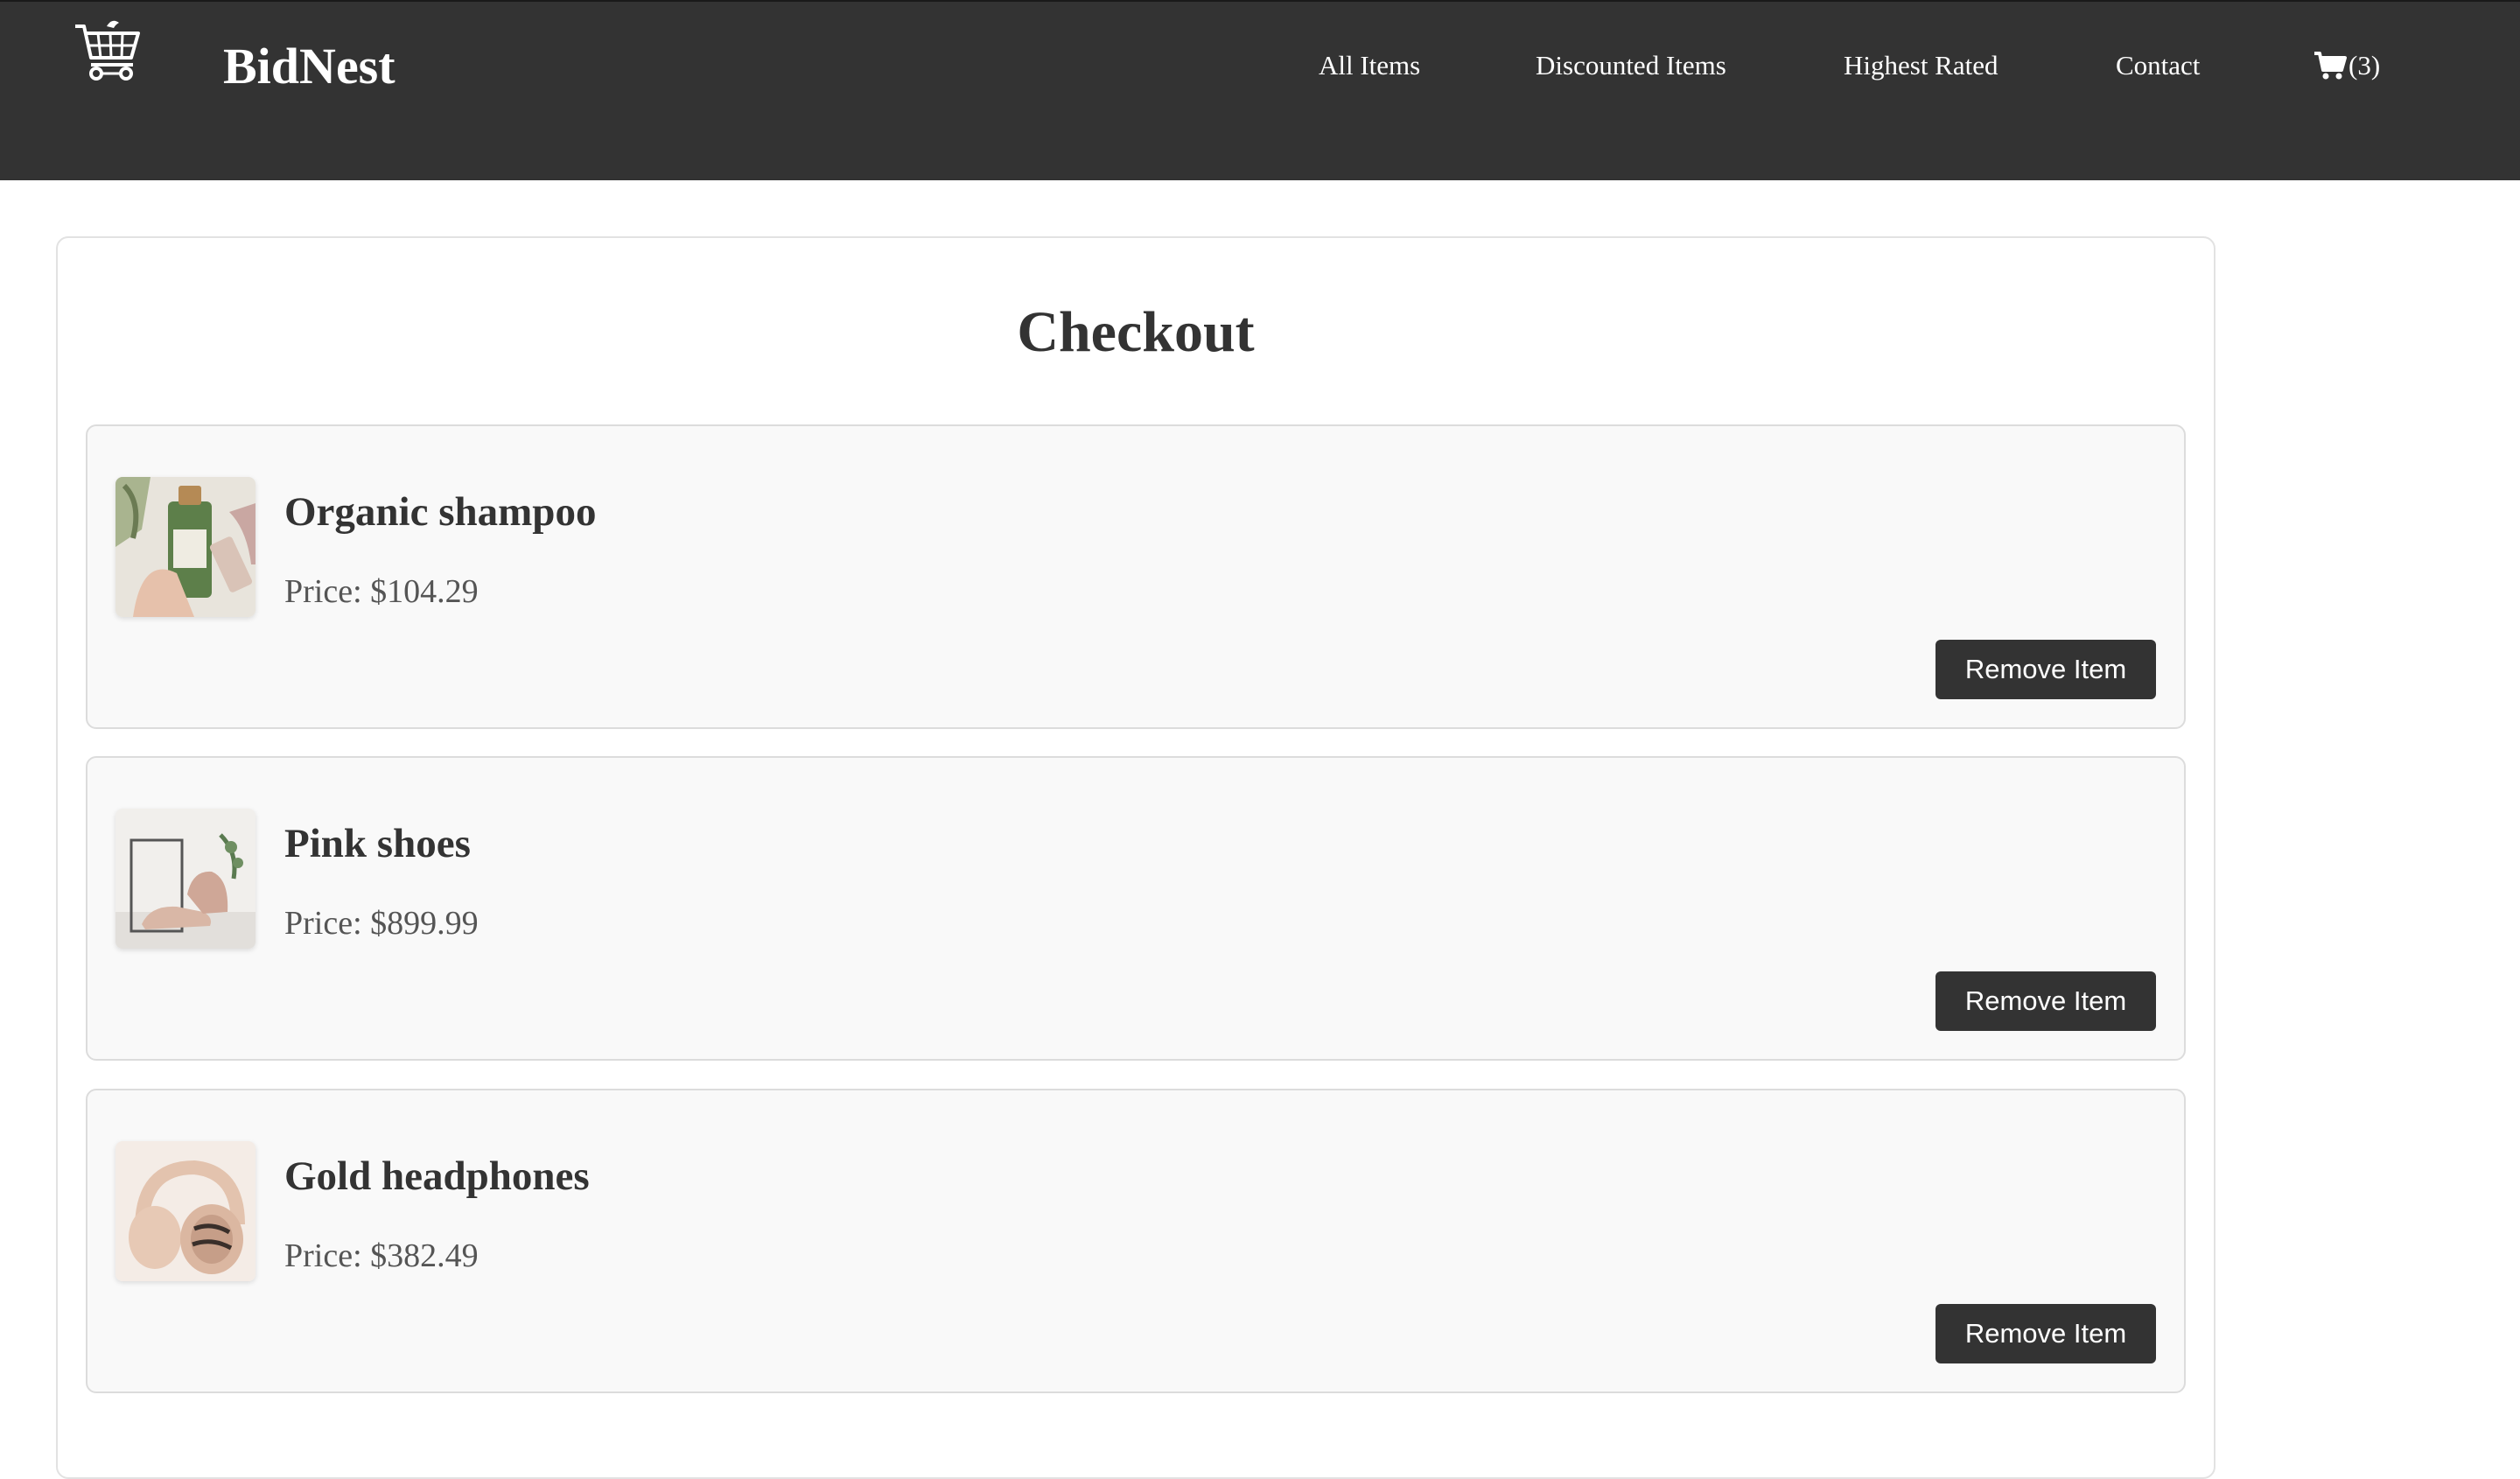 The height and width of the screenshot is (1479, 2520). I want to click on nav-cart-link: (3), so click(2347, 65).